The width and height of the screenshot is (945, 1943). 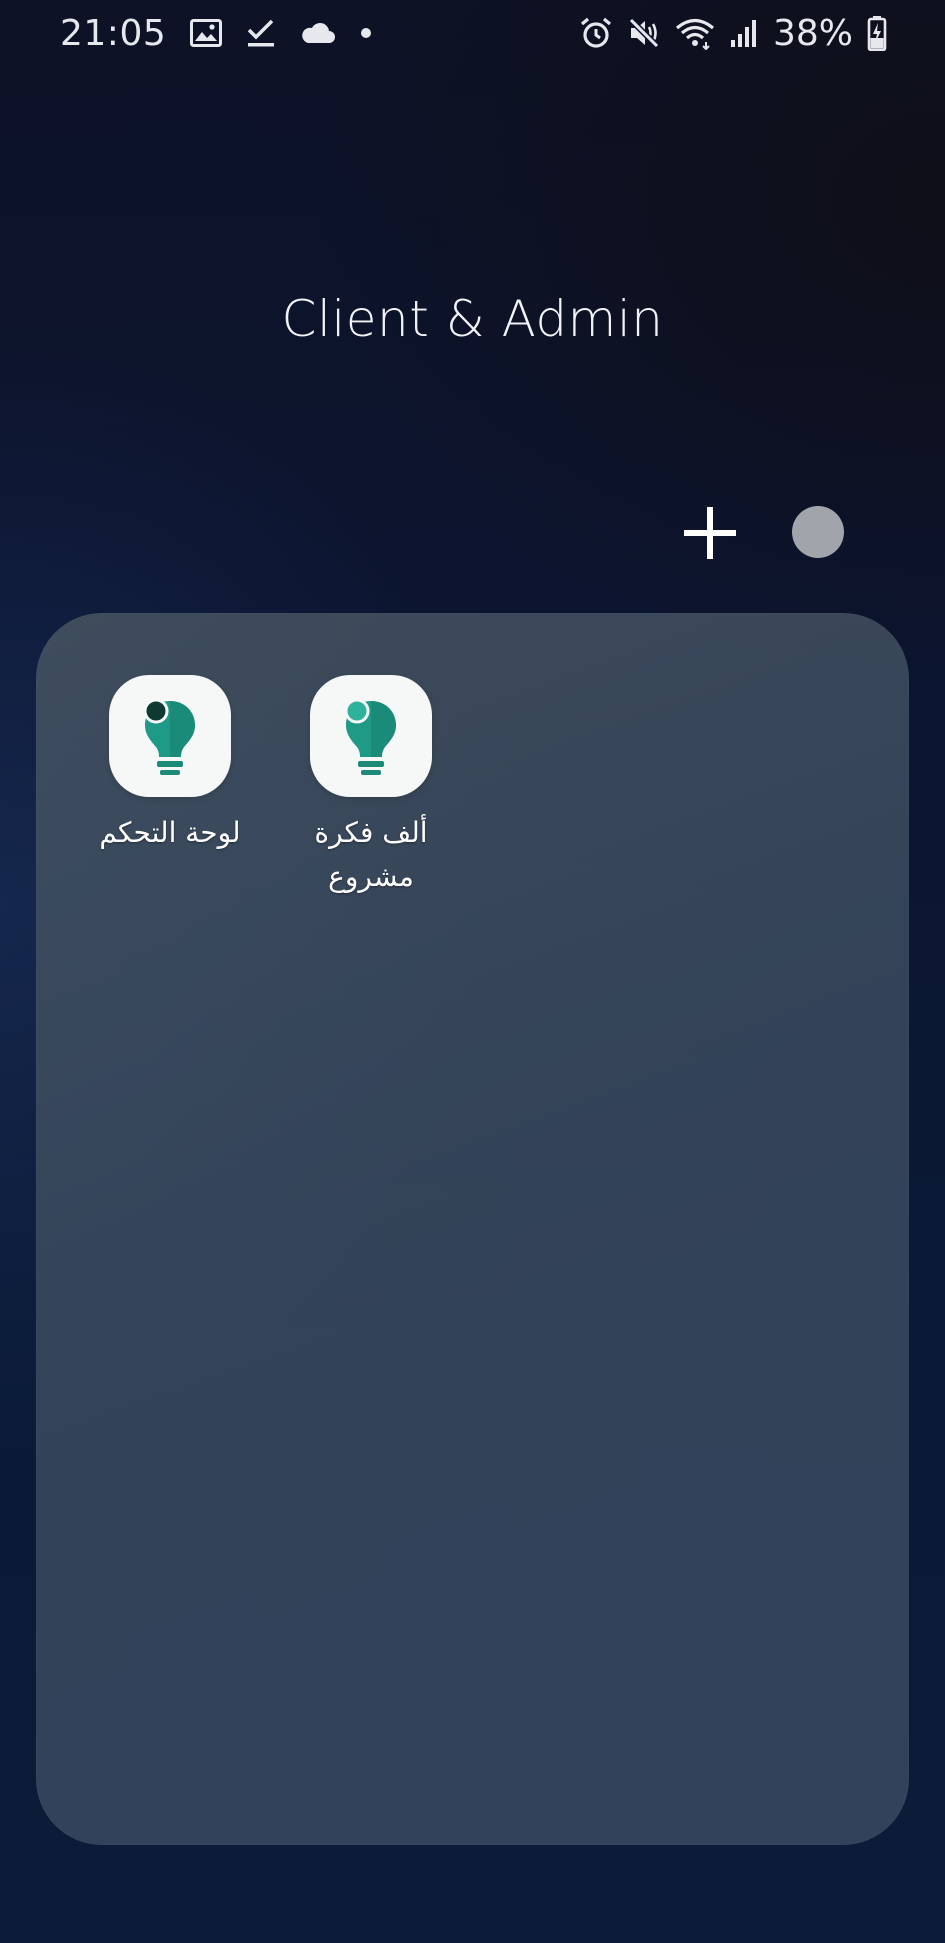 What do you see at coordinates (596, 33) in the screenshot?
I see `alarm-icon` at bounding box center [596, 33].